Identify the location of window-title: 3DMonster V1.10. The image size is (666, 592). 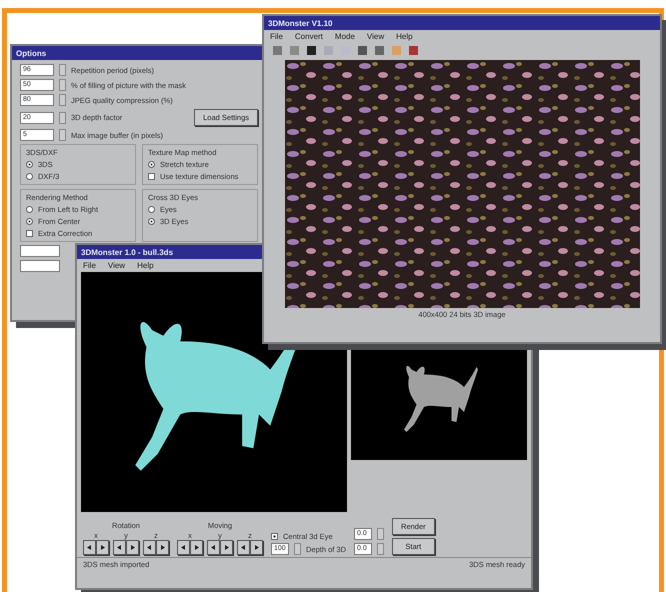
(462, 23).